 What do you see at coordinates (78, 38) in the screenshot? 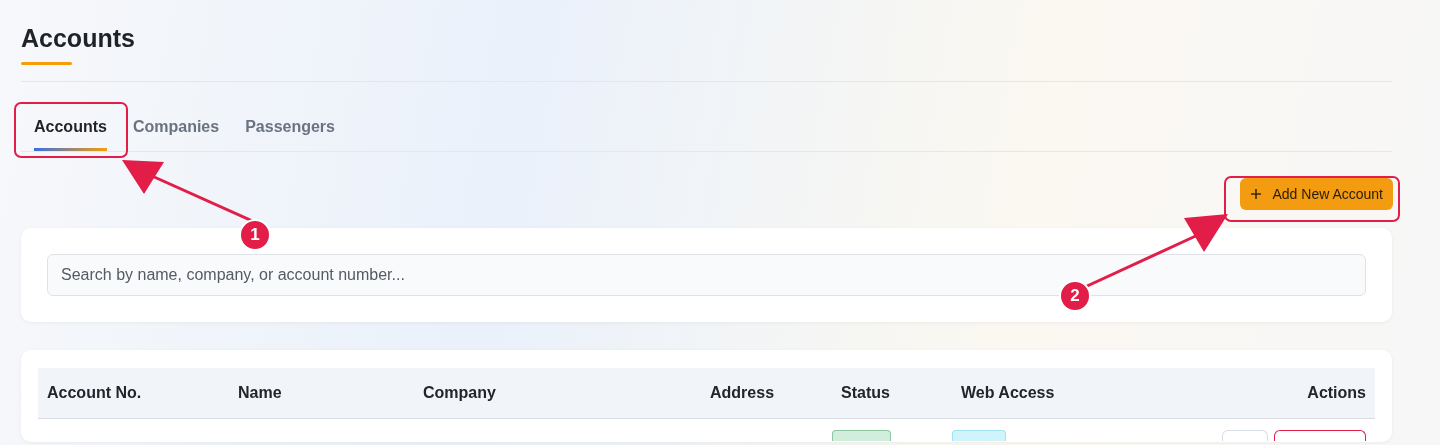
I see `page-title: Accounts` at bounding box center [78, 38].